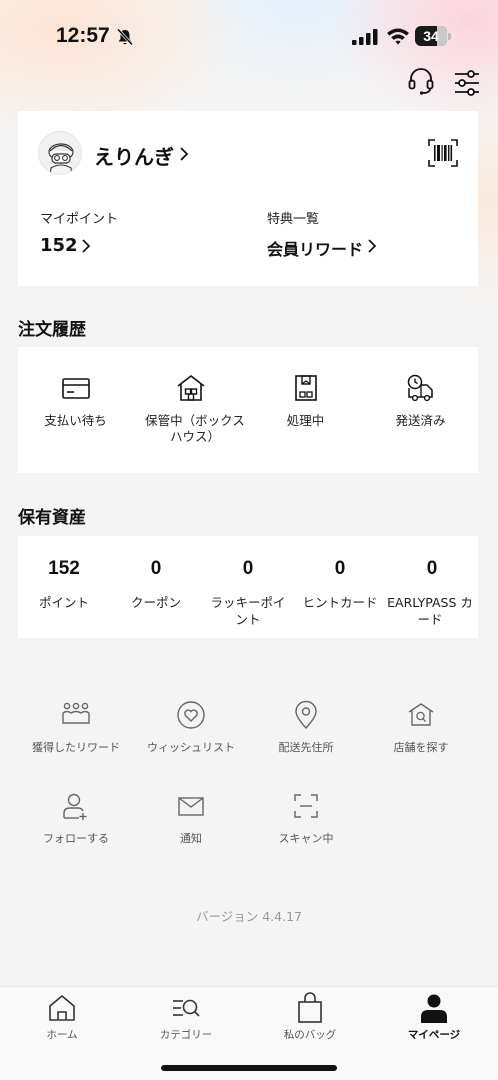  I want to click on menu-label: 店舗を探す, so click(421, 747).